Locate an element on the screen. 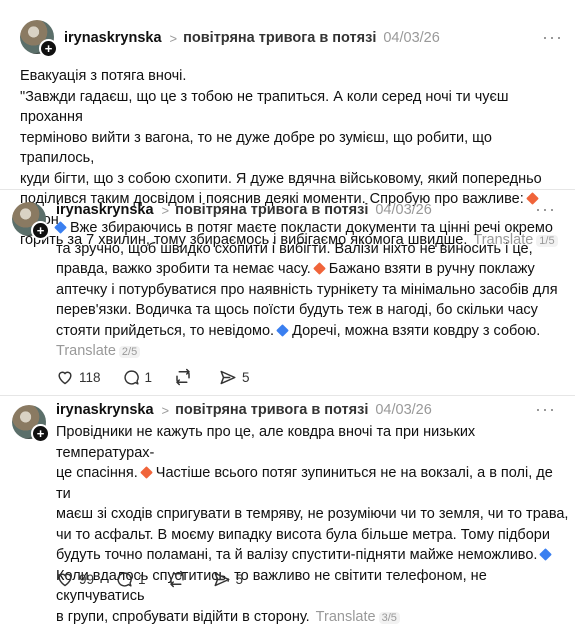 Image resolution: width=575 pixels, height=628 pixels. page-counter: 2/5 is located at coordinates (129, 352).